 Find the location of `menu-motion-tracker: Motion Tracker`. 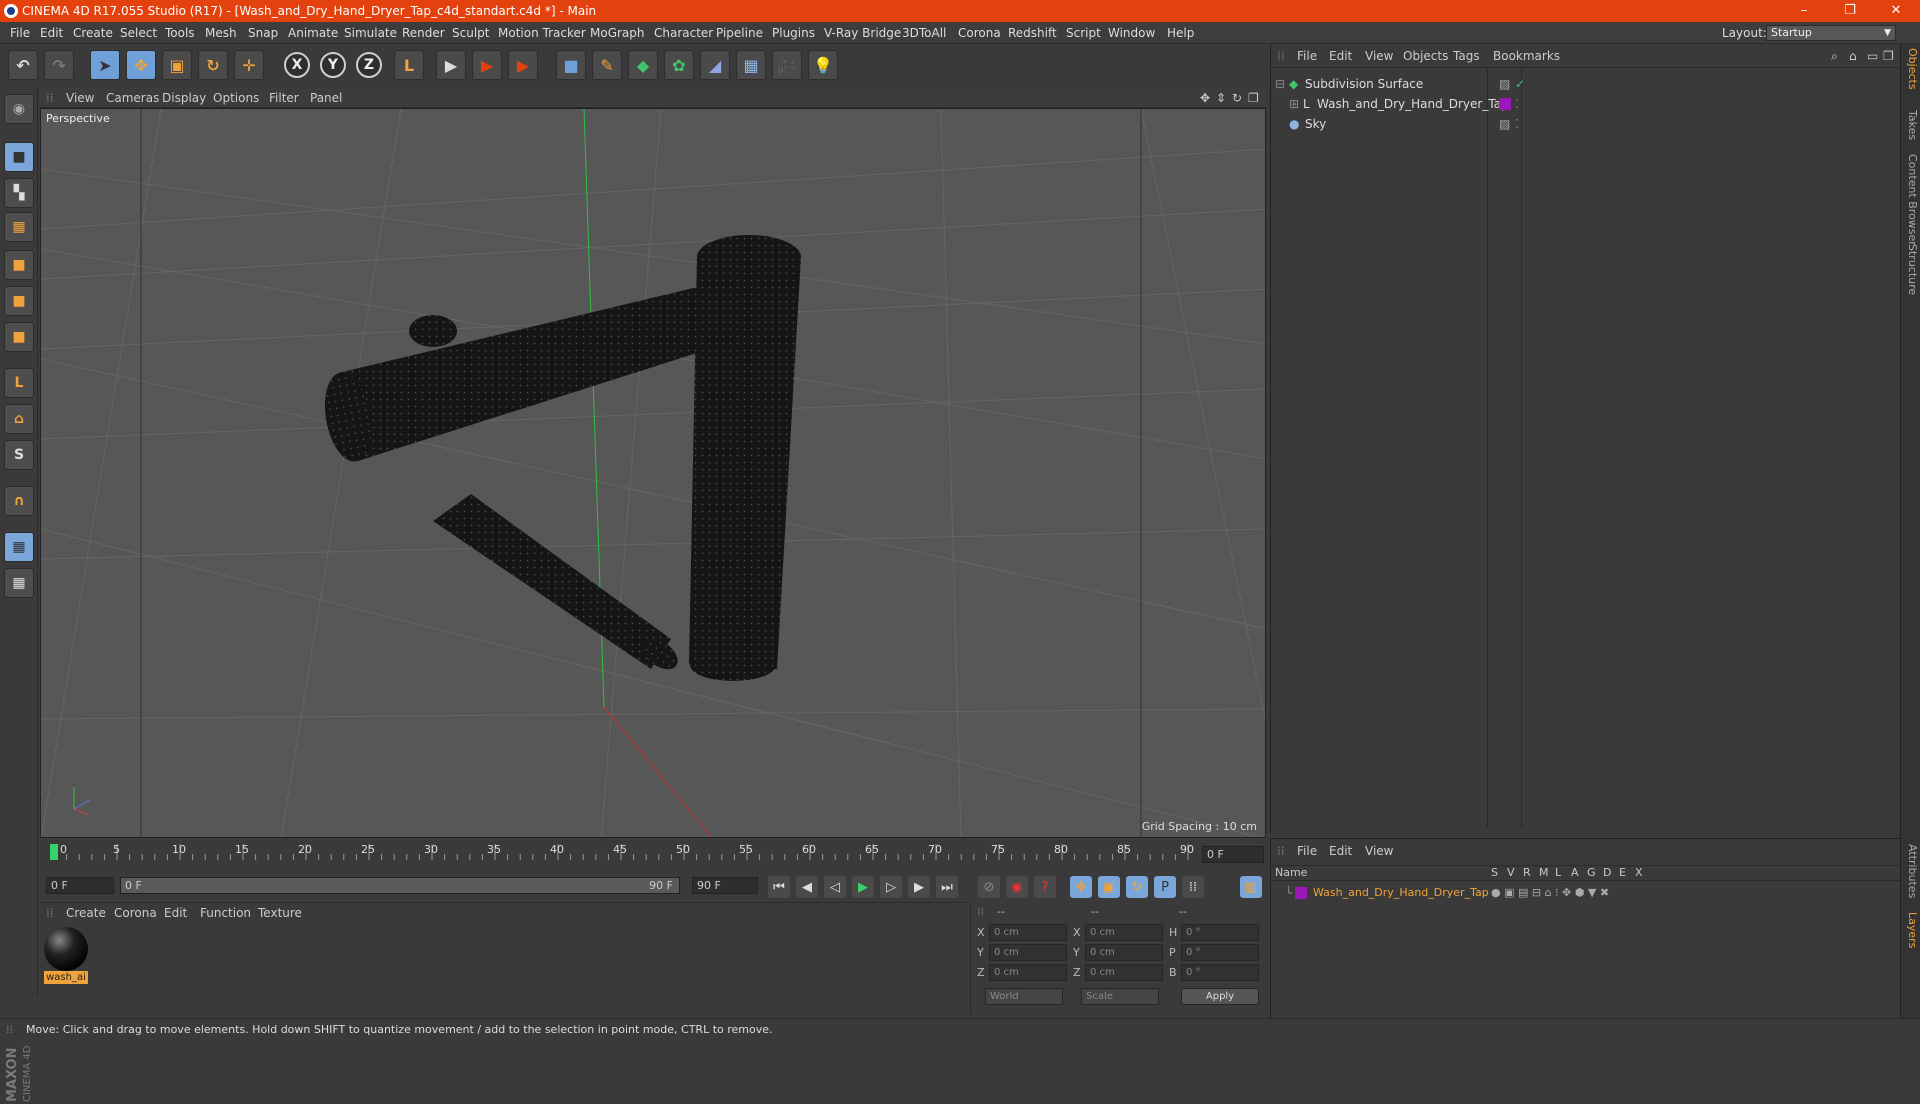

menu-motion-tracker: Motion Tracker is located at coordinates (542, 33).